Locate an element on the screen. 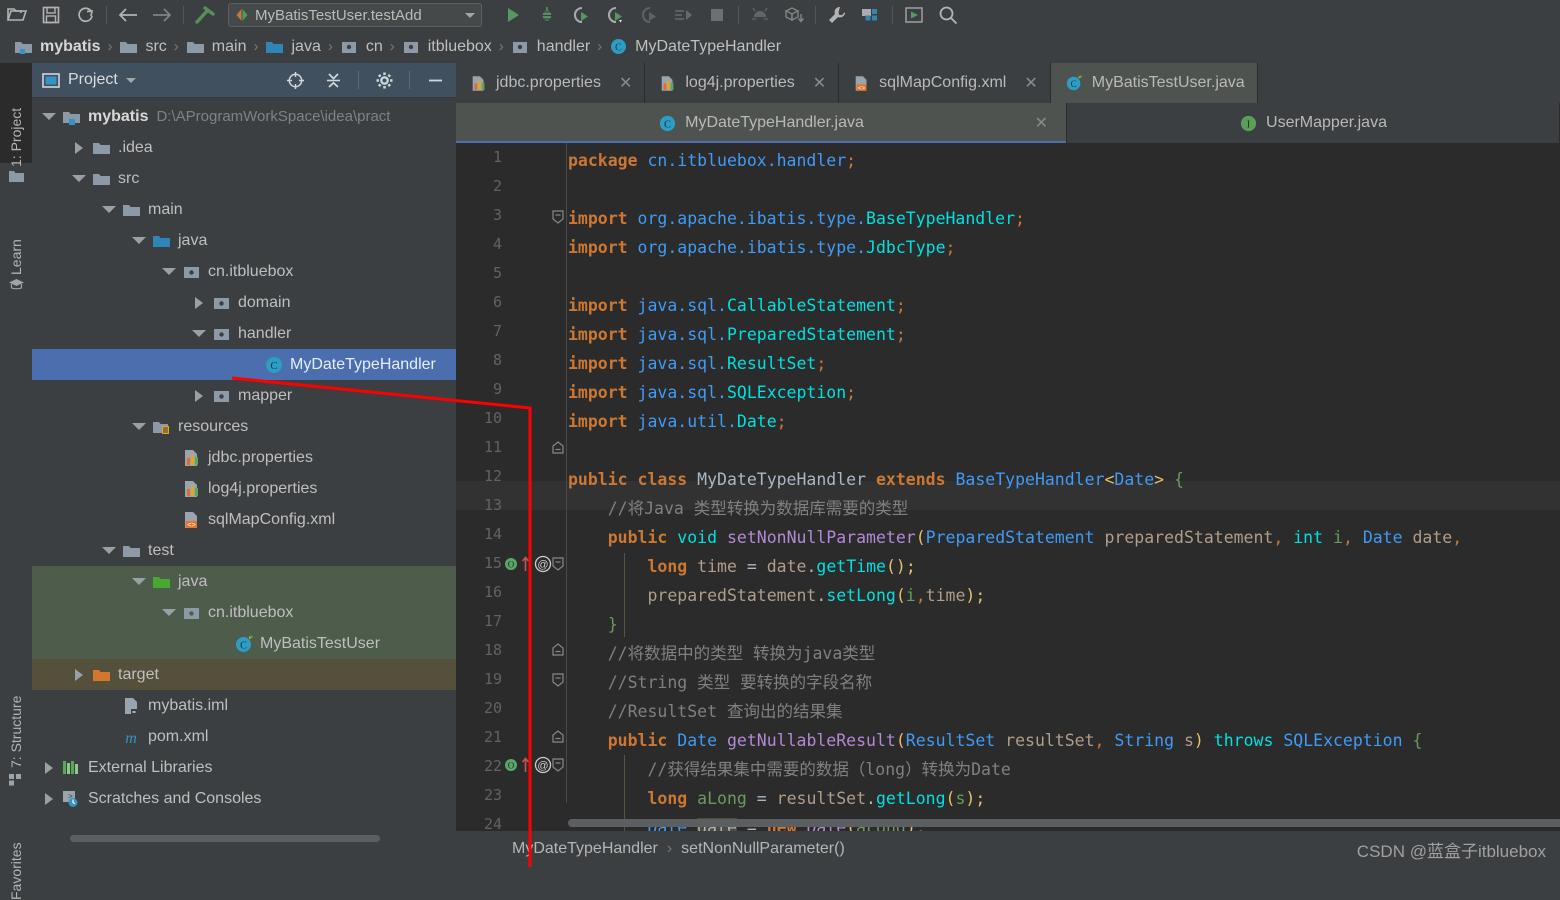  tree-row-resources: resources is located at coordinates (244, 426).